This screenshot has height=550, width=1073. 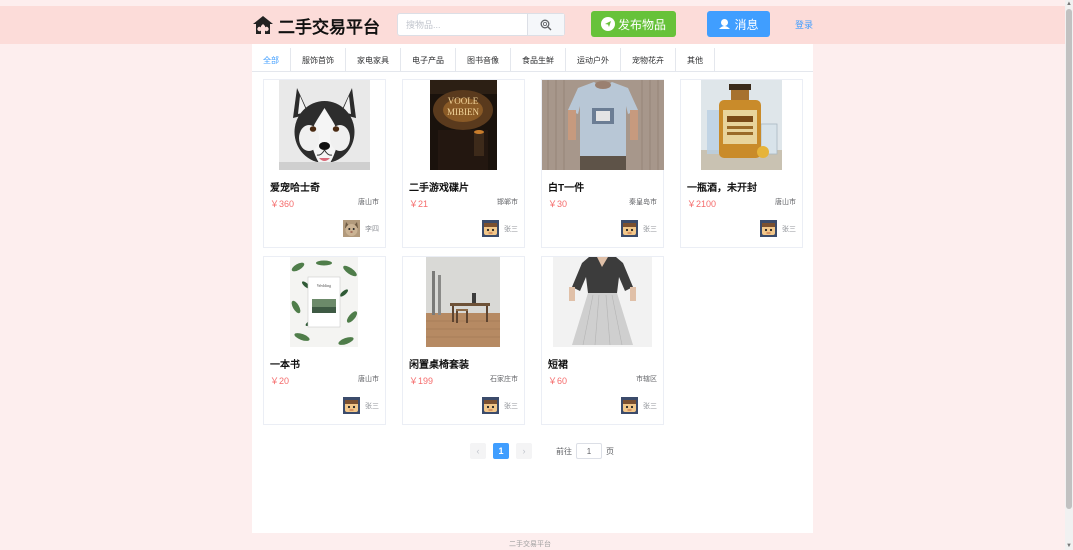 What do you see at coordinates (643, 202) in the screenshot?
I see `product-city: 秦皇岛市` at bounding box center [643, 202].